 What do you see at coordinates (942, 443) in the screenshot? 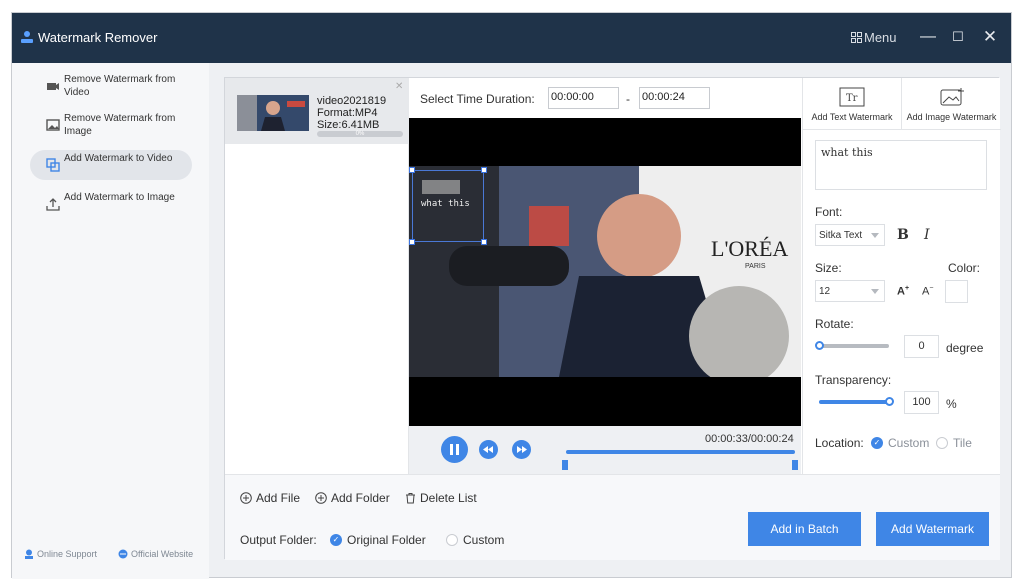
I see `location-tile-radio` at bounding box center [942, 443].